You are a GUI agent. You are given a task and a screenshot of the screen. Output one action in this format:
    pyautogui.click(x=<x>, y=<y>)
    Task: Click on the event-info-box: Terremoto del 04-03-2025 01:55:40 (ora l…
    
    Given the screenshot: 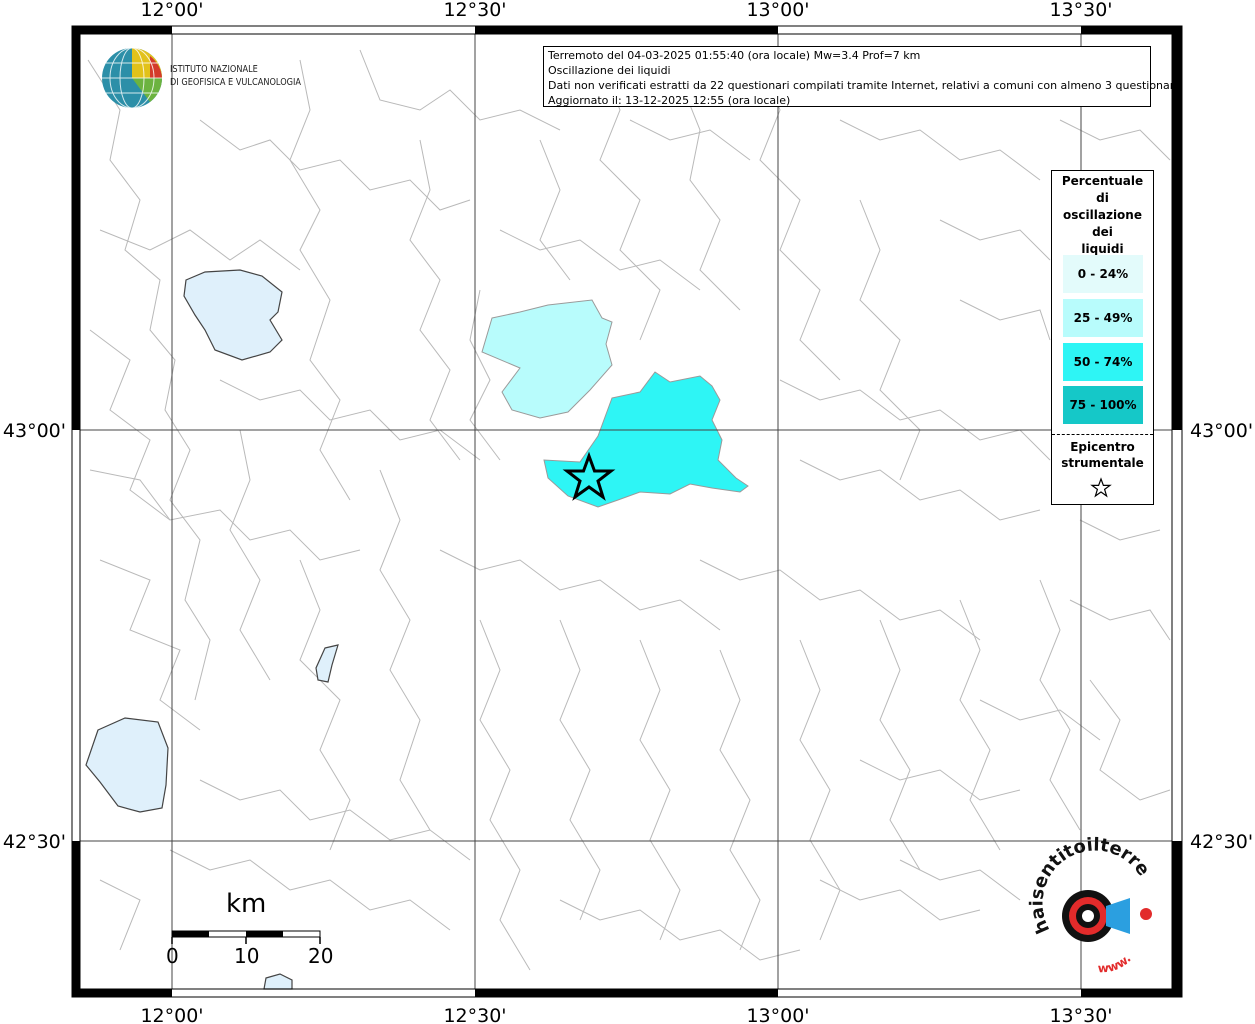 What is the action you would take?
    pyautogui.click(x=862, y=76)
    